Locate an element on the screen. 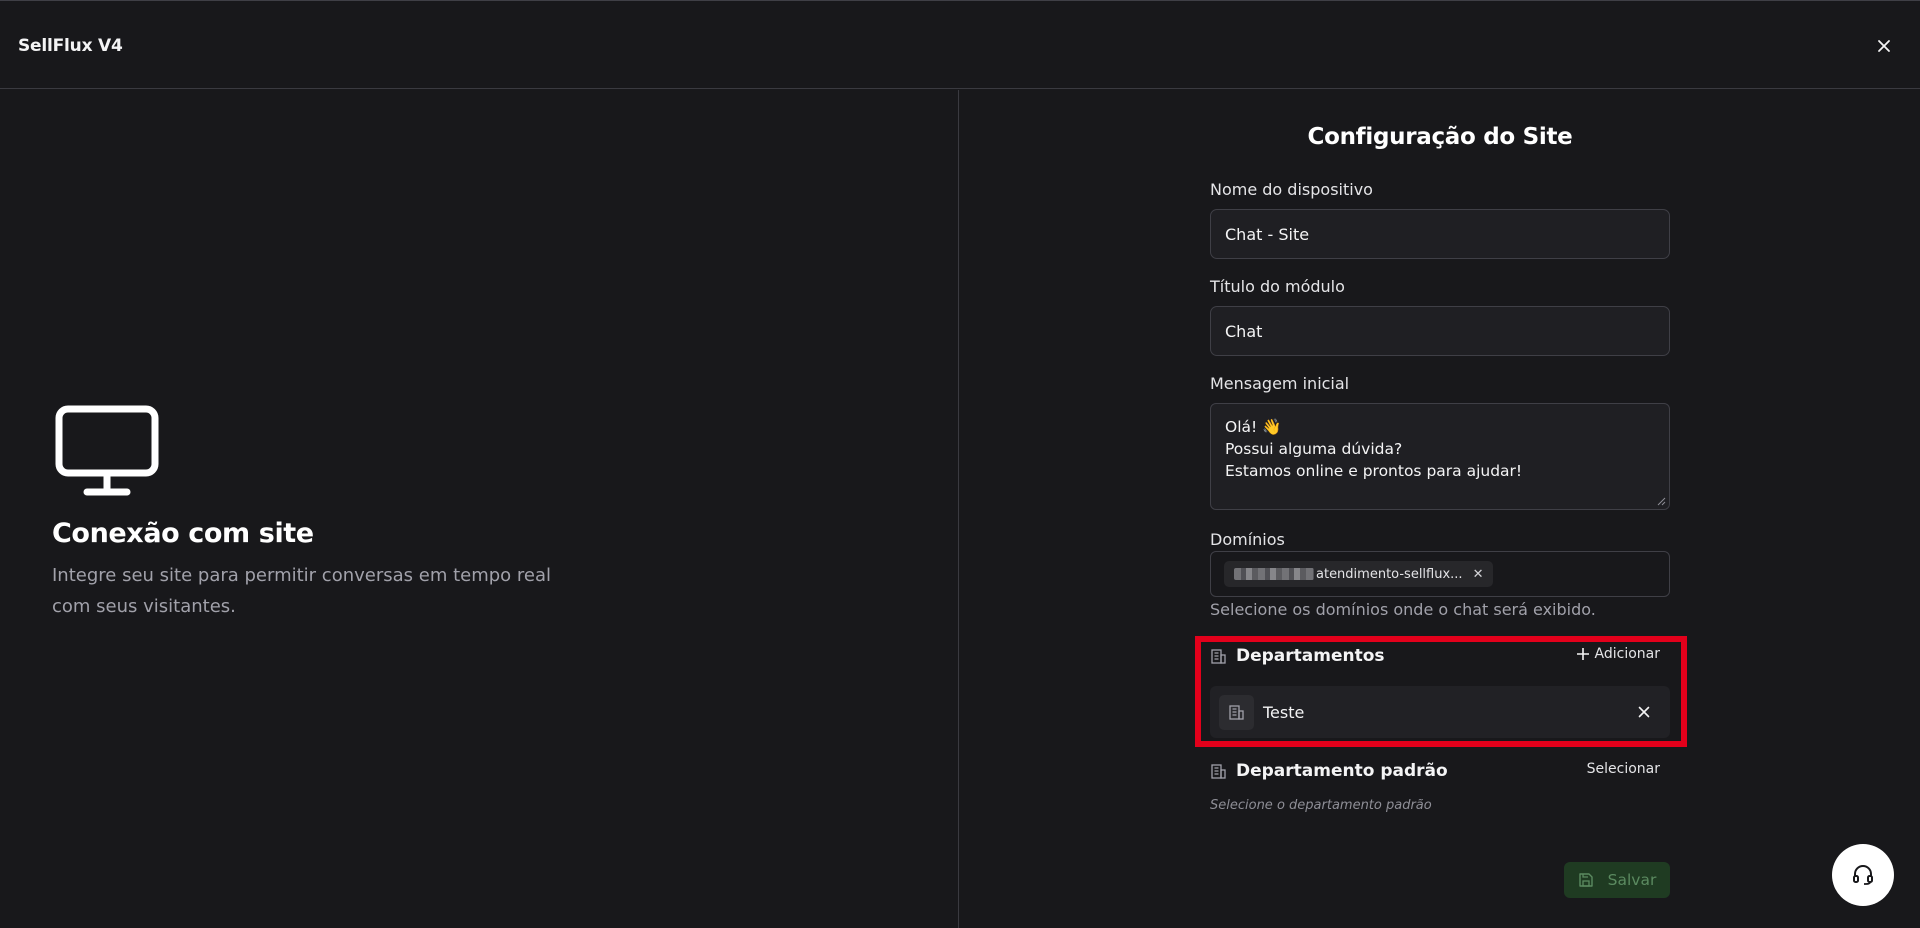  app-title: SellFlux V4 is located at coordinates (70, 46).